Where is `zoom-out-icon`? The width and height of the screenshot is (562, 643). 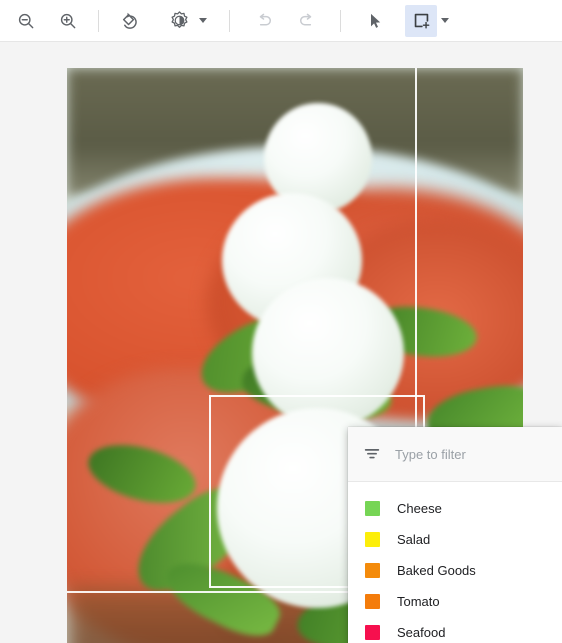 zoom-out-icon is located at coordinates (26, 20).